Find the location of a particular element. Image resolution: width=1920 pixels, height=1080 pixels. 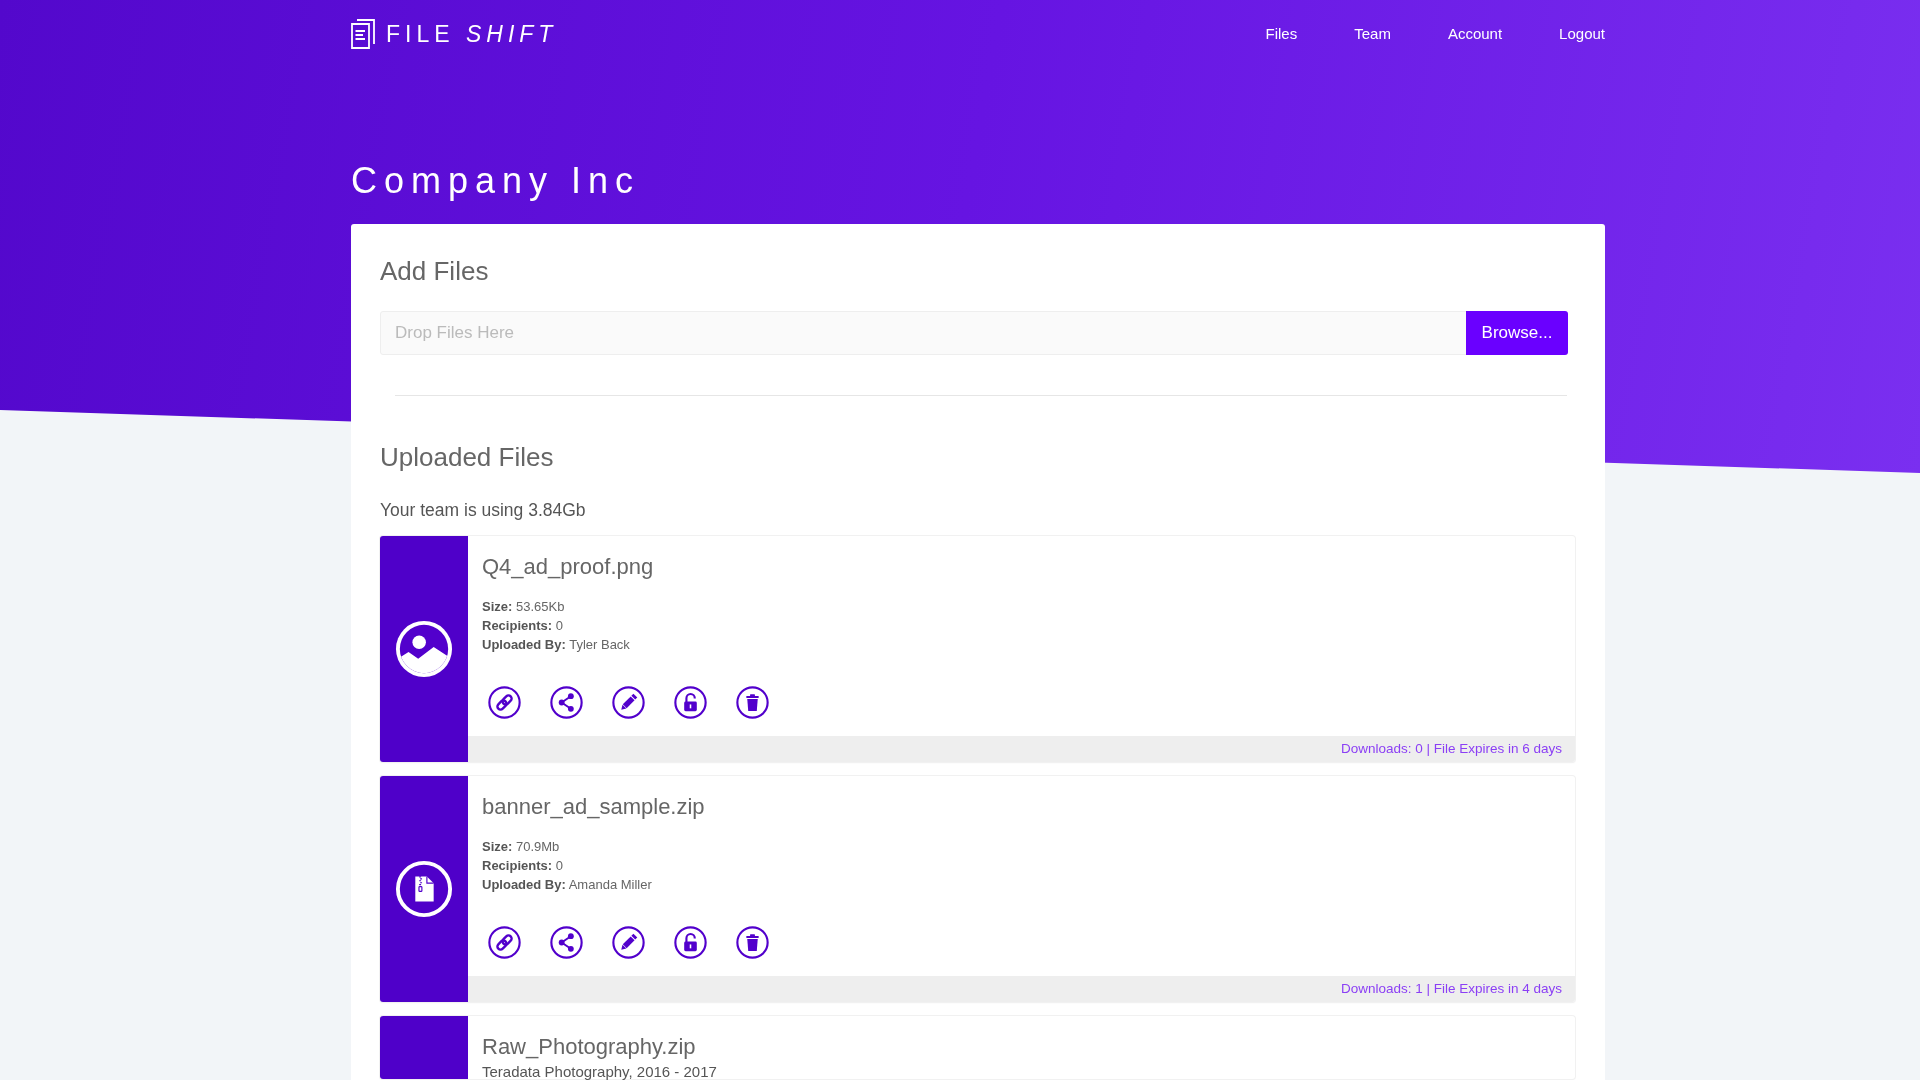

file-detail: Uploaded By: Amanda Miller is located at coordinates (567, 884).